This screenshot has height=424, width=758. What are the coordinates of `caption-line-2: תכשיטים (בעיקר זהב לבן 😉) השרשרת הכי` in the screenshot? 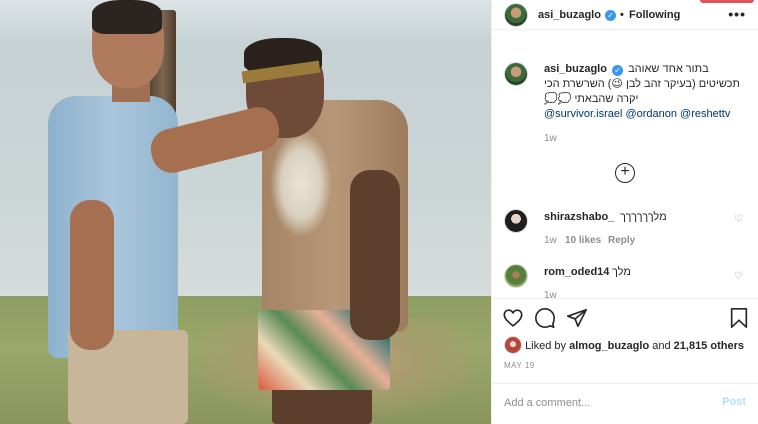 It's located at (642, 84).